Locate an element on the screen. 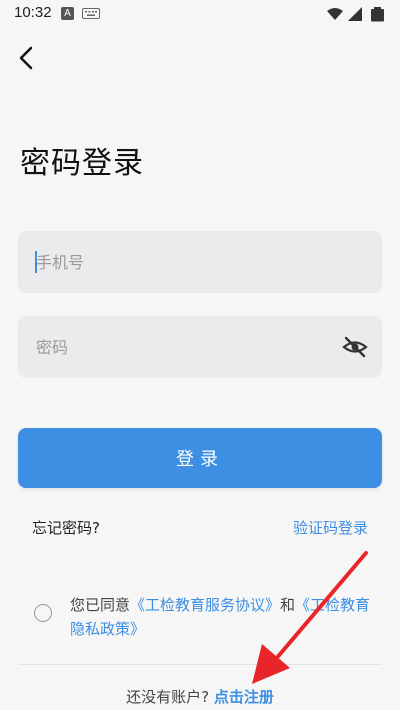 Image resolution: width=400 pixels, height=710 pixels. a-notification-icon: A is located at coordinates (67, 13).